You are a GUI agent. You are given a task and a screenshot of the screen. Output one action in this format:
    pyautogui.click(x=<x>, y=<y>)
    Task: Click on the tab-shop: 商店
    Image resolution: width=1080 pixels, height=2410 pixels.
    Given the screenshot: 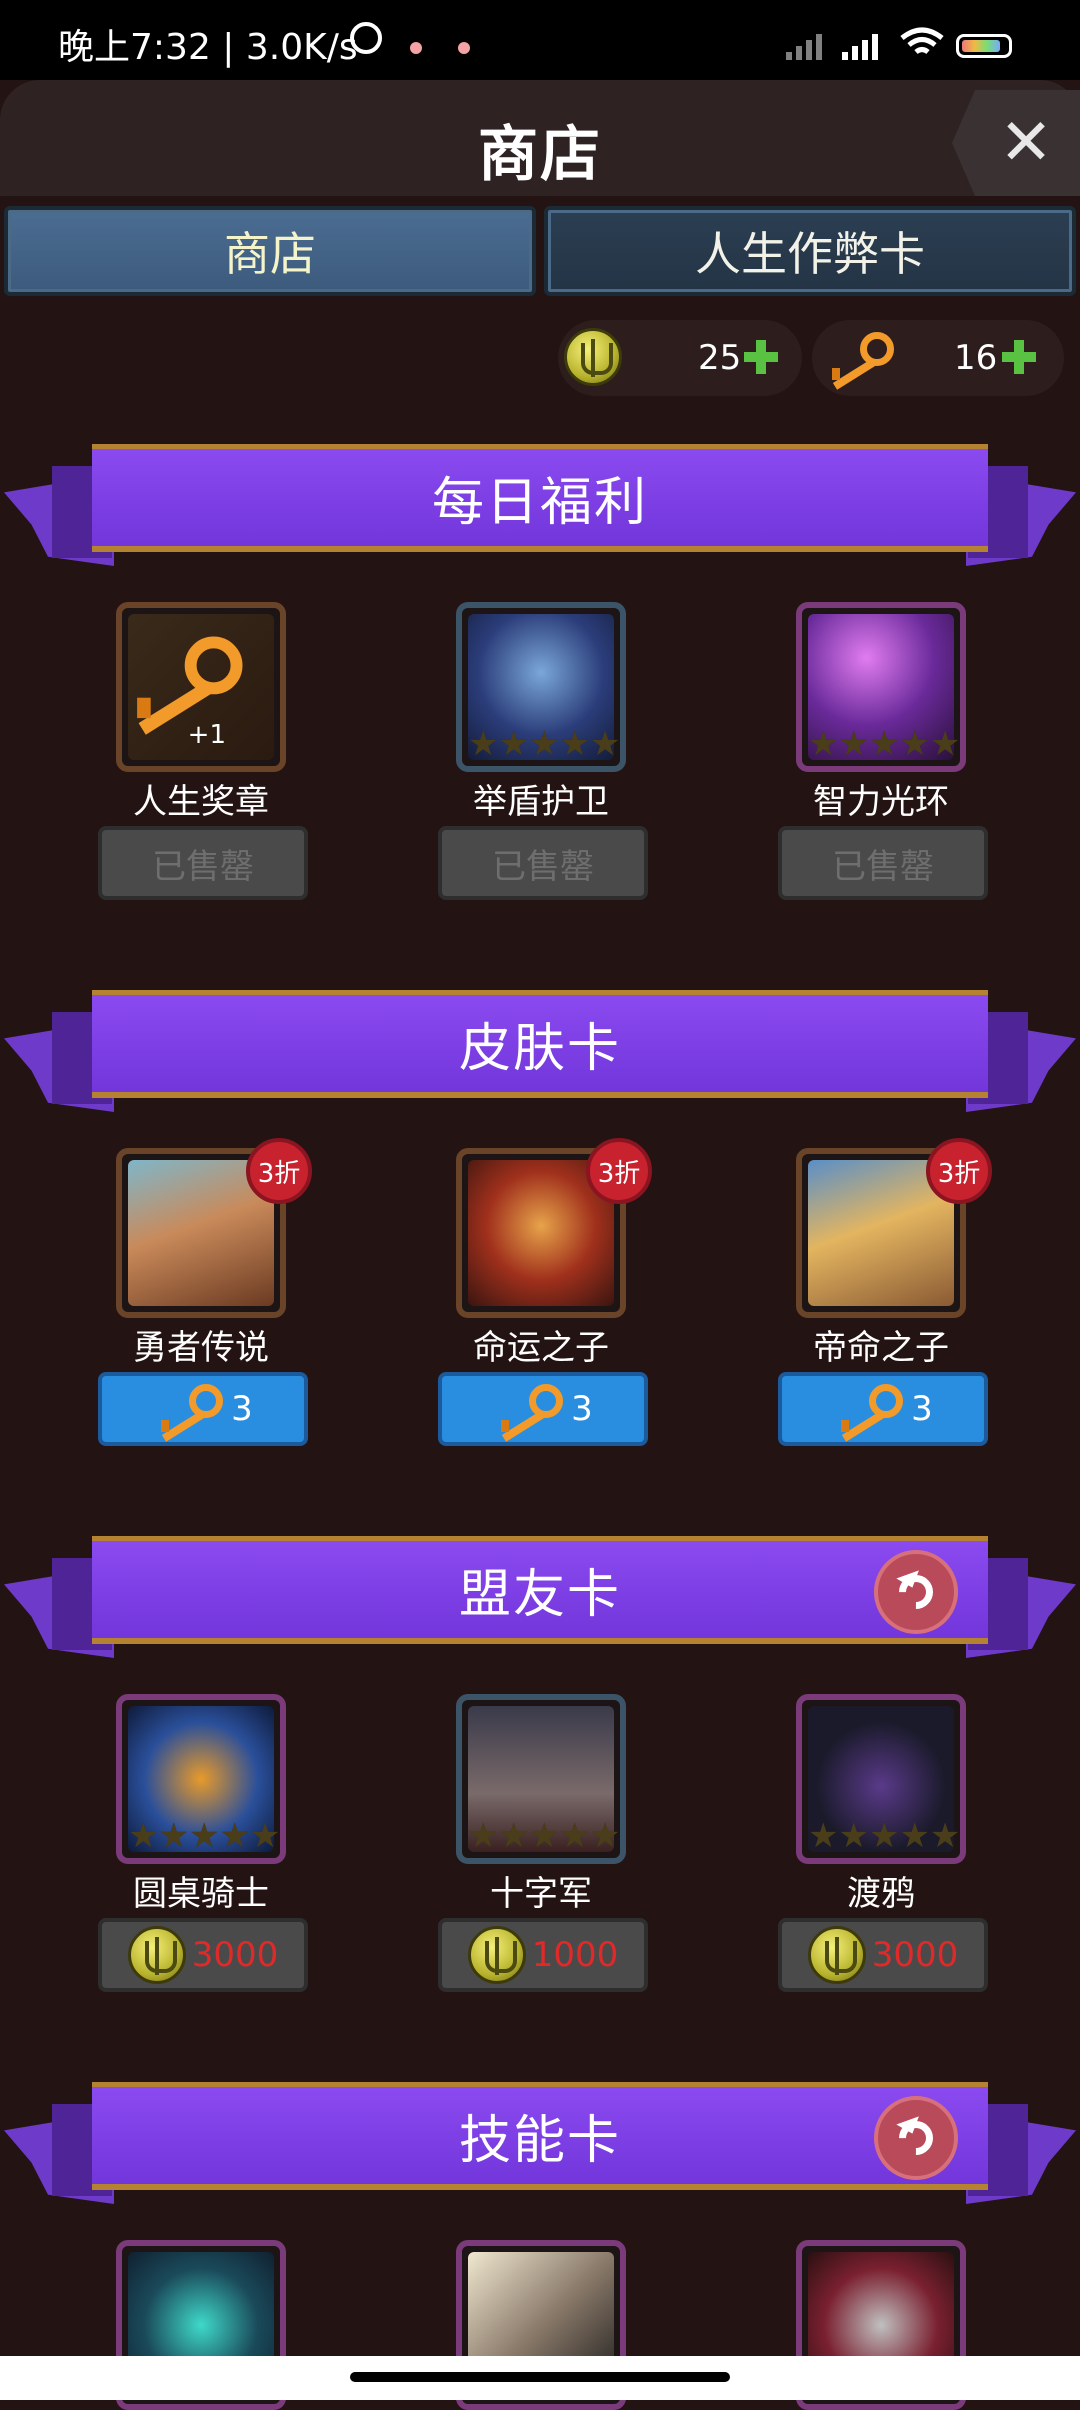 What is the action you would take?
    pyautogui.click(x=270, y=251)
    